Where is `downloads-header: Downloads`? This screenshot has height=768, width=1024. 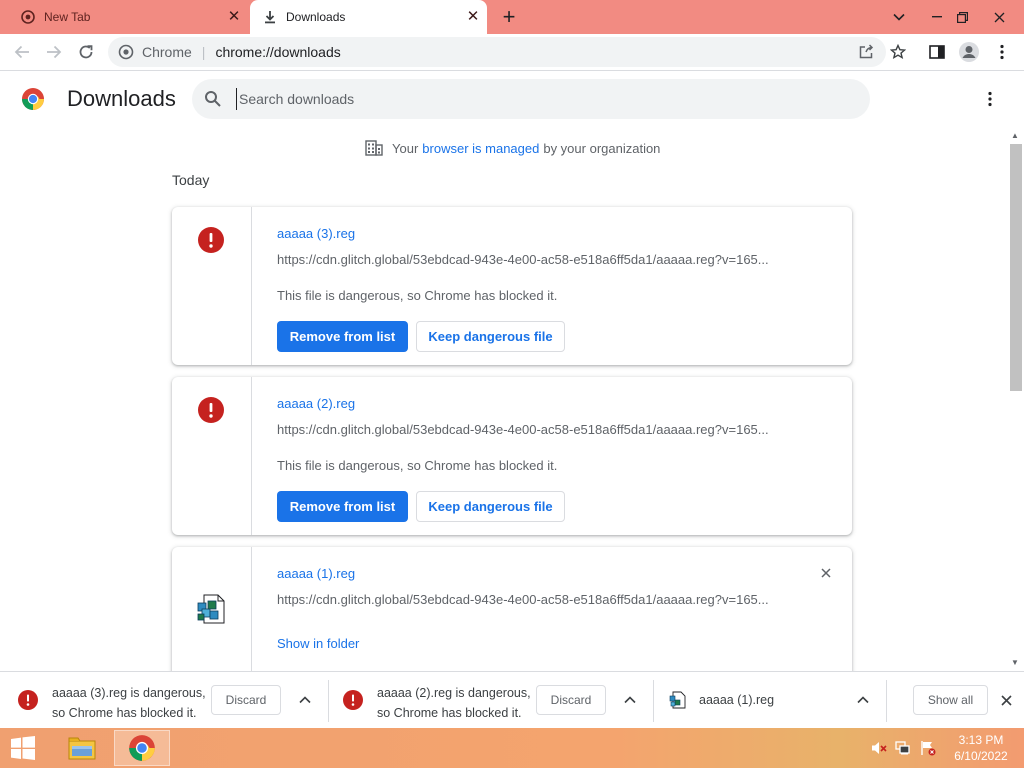 downloads-header: Downloads is located at coordinates (512, 99).